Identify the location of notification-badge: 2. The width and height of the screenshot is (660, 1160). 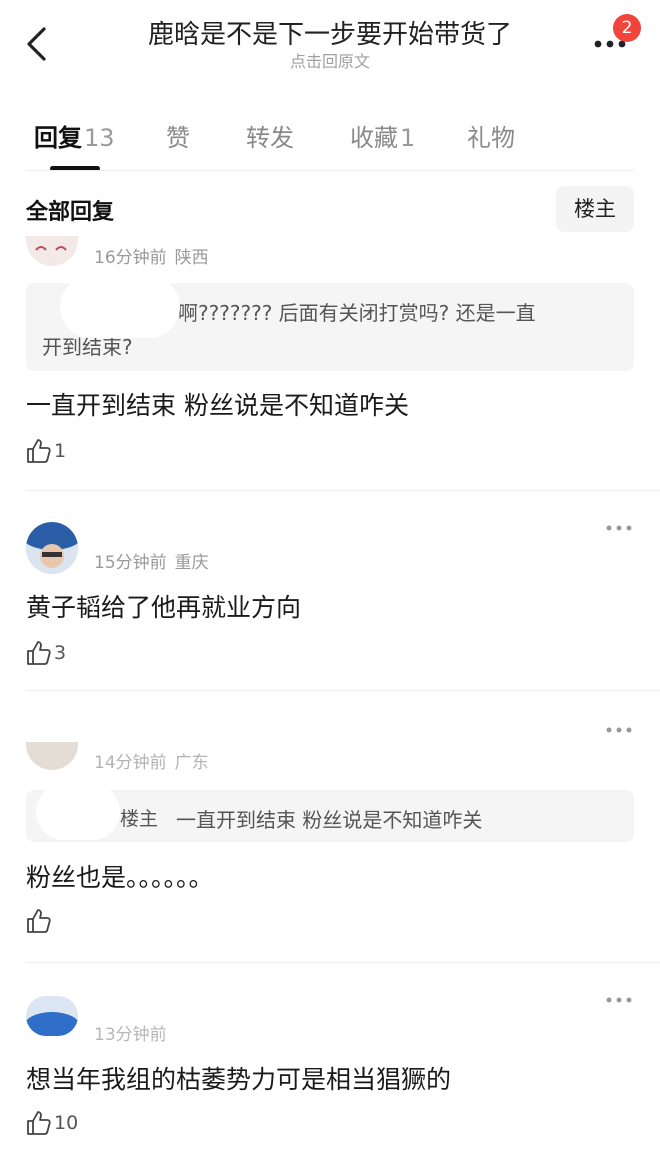
(627, 28).